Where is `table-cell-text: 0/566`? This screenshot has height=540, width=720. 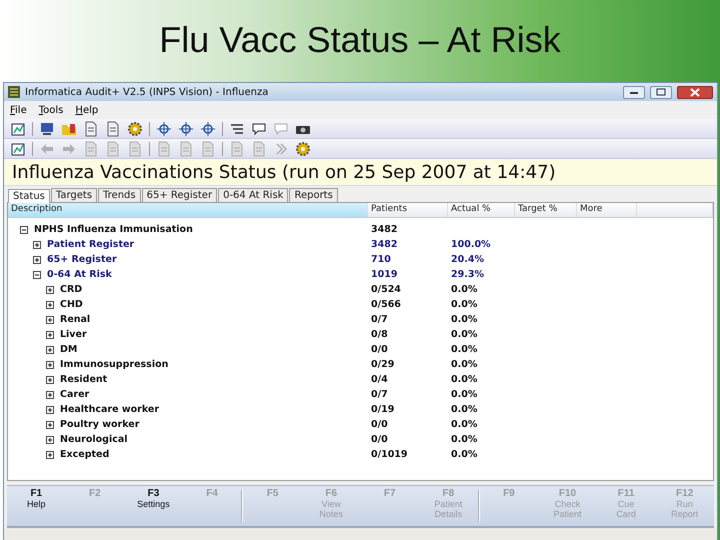
table-cell-text: 0/566 is located at coordinates (386, 304).